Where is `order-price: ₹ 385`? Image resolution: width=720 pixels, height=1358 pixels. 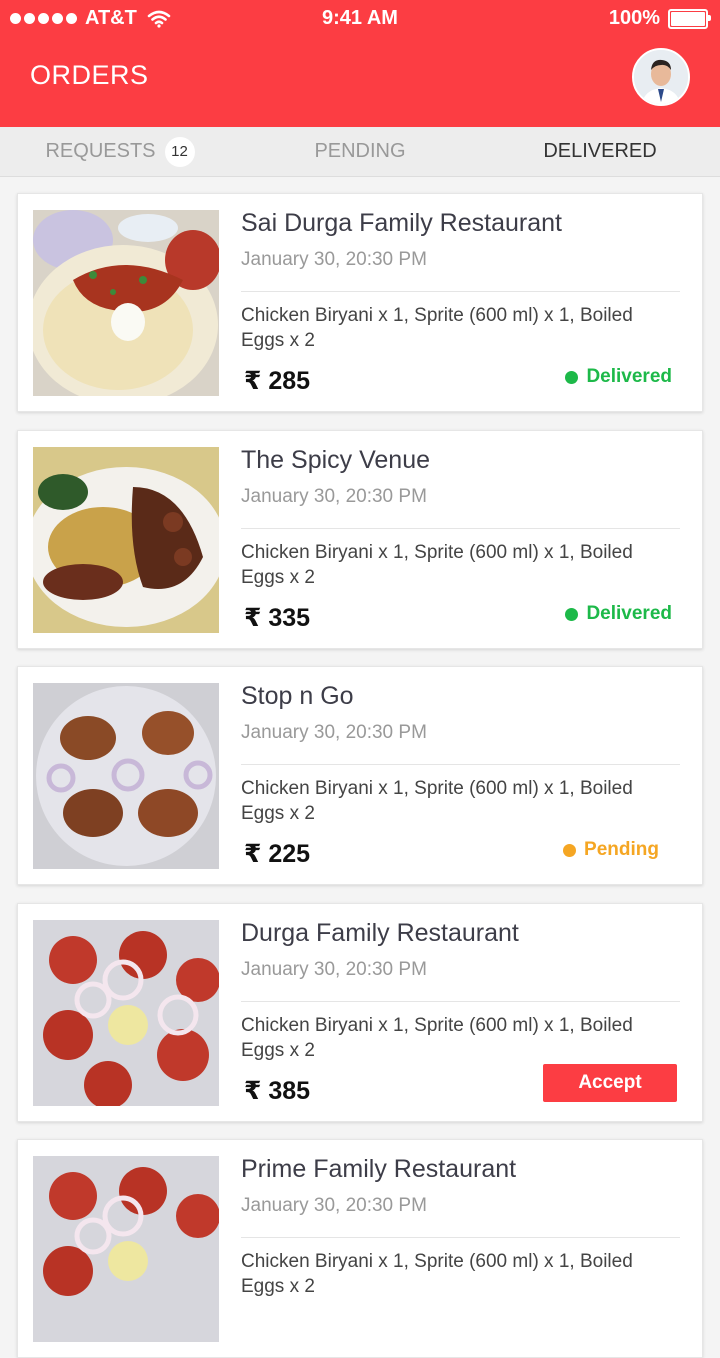 order-price: ₹ 385 is located at coordinates (277, 1091).